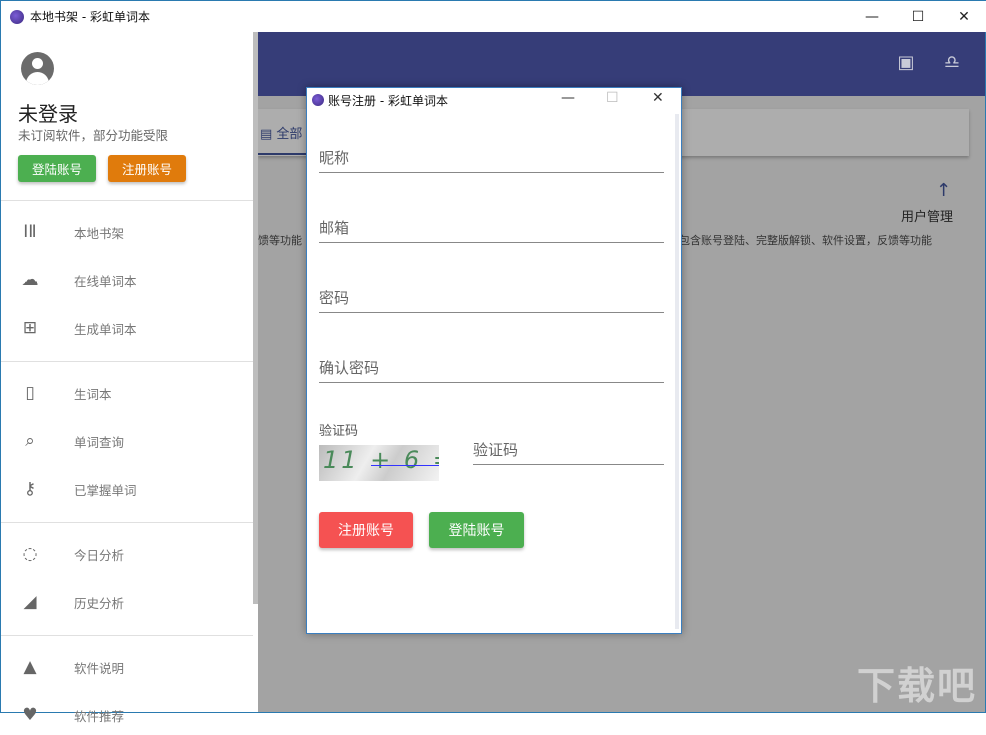  Describe the element at coordinates (872, 16) in the screenshot. I see `minimize-button: —` at that location.